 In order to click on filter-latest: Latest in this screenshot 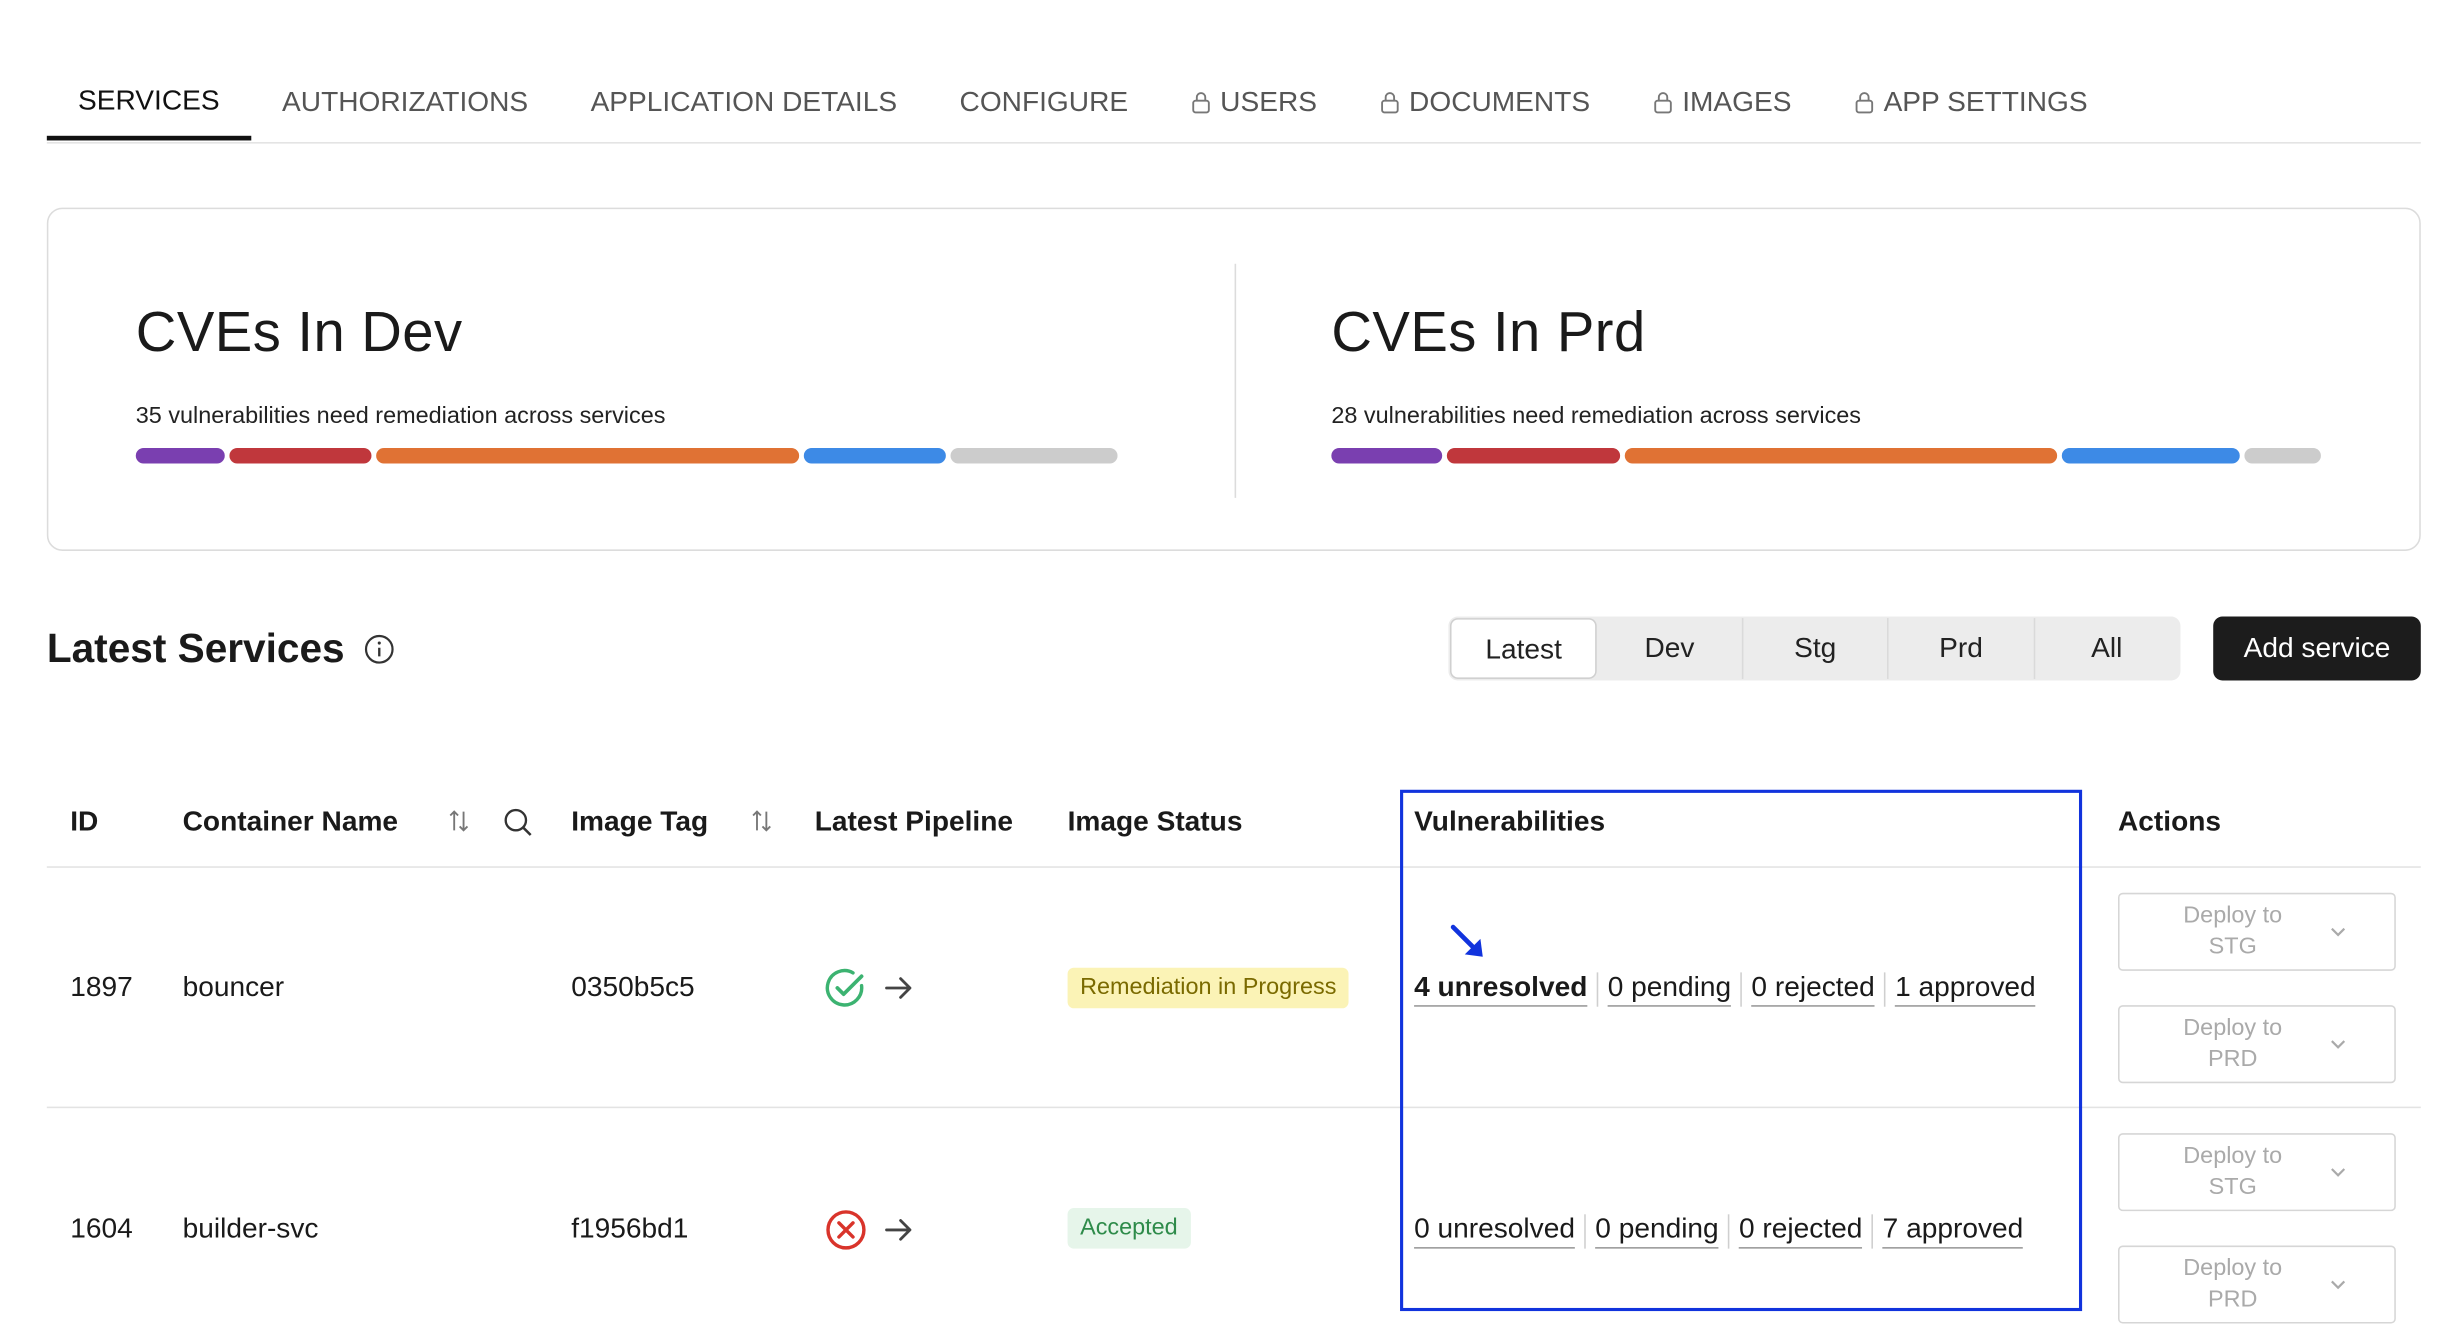, I will do `click(1523, 648)`.